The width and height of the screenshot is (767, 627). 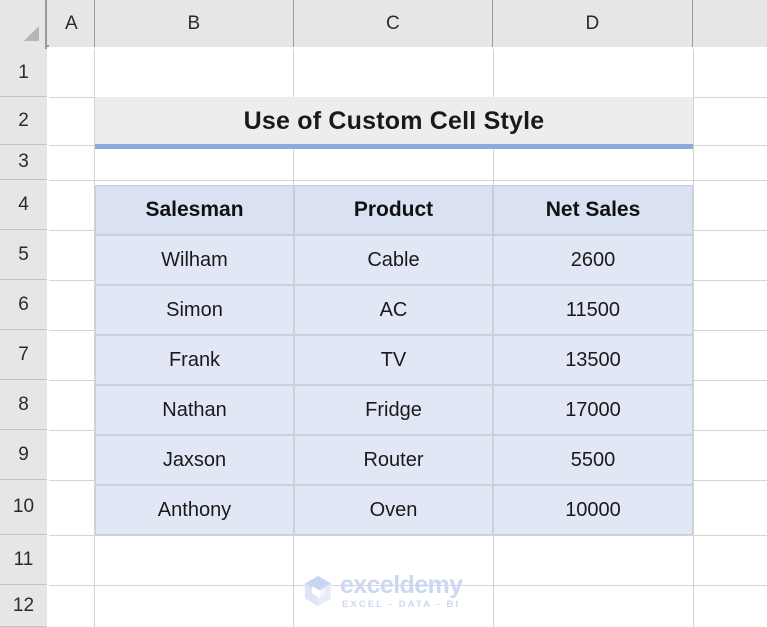 I want to click on table-cell-product: Cable, so click(x=393, y=260).